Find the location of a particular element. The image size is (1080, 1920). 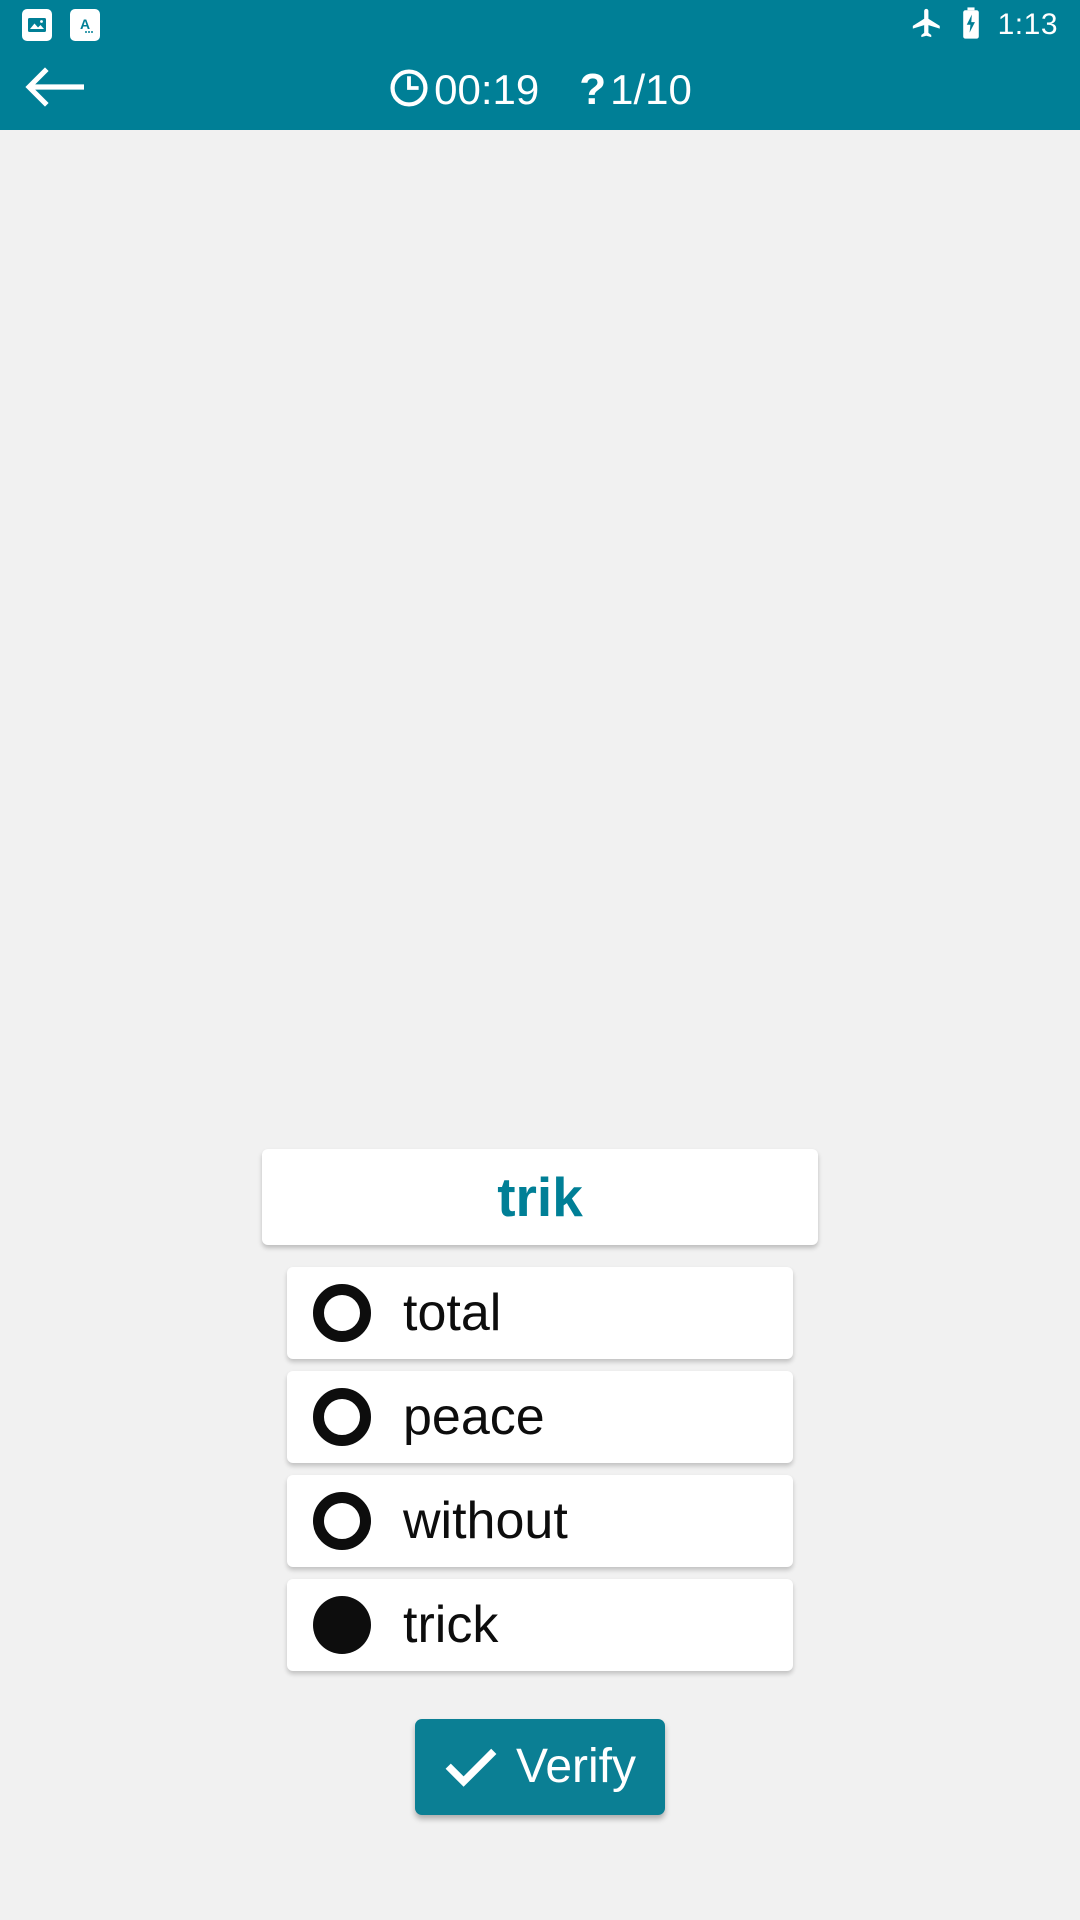

verify-button-label: Verify is located at coordinates (576, 1766).